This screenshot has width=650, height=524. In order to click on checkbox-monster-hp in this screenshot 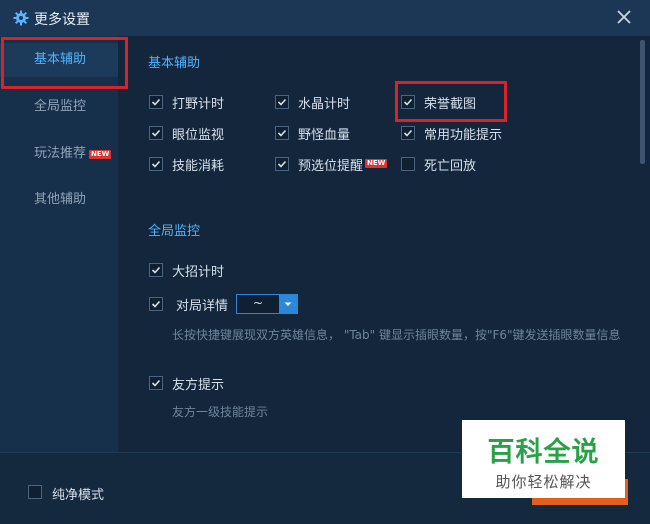, I will do `click(282, 133)`.